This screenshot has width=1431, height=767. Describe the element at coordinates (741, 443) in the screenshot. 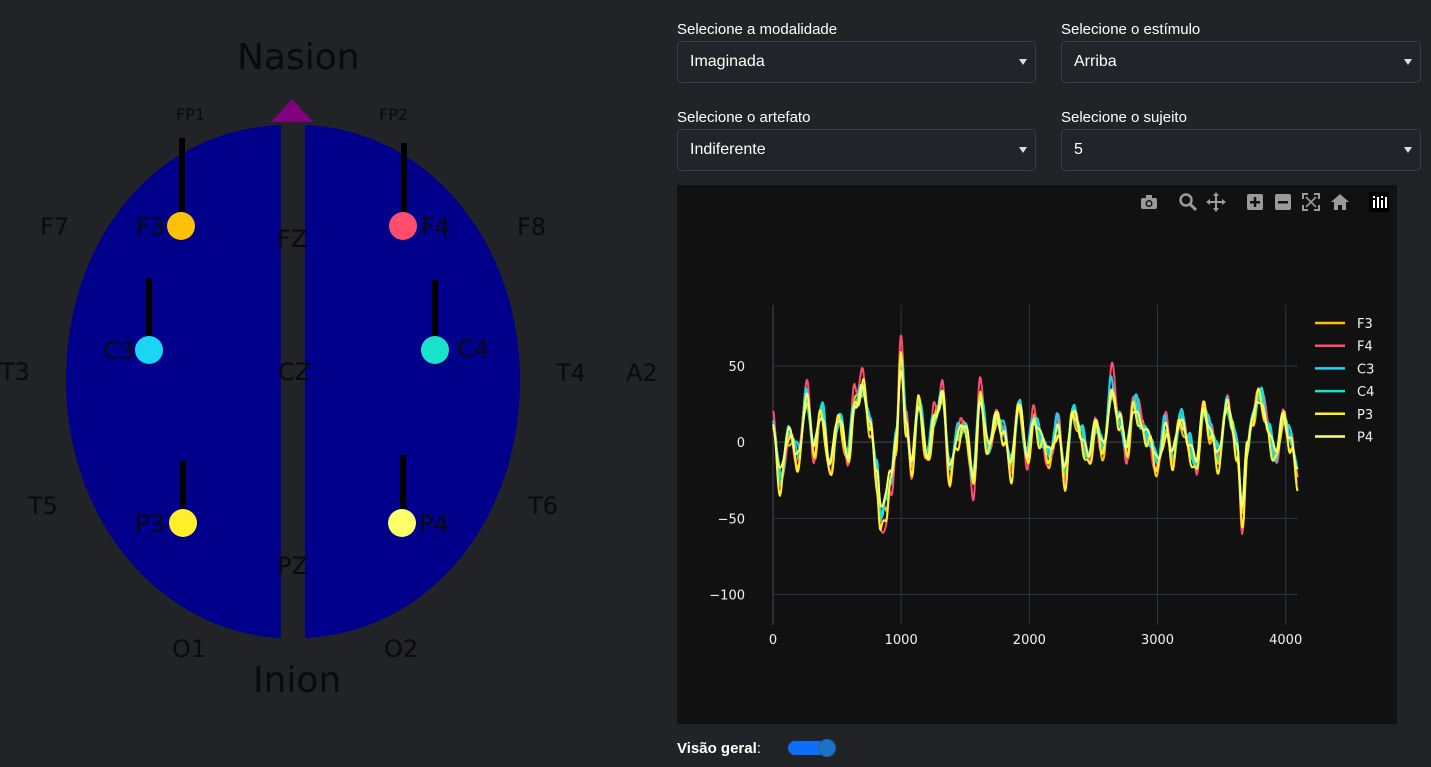

I see `y-tick-label: 0` at that location.